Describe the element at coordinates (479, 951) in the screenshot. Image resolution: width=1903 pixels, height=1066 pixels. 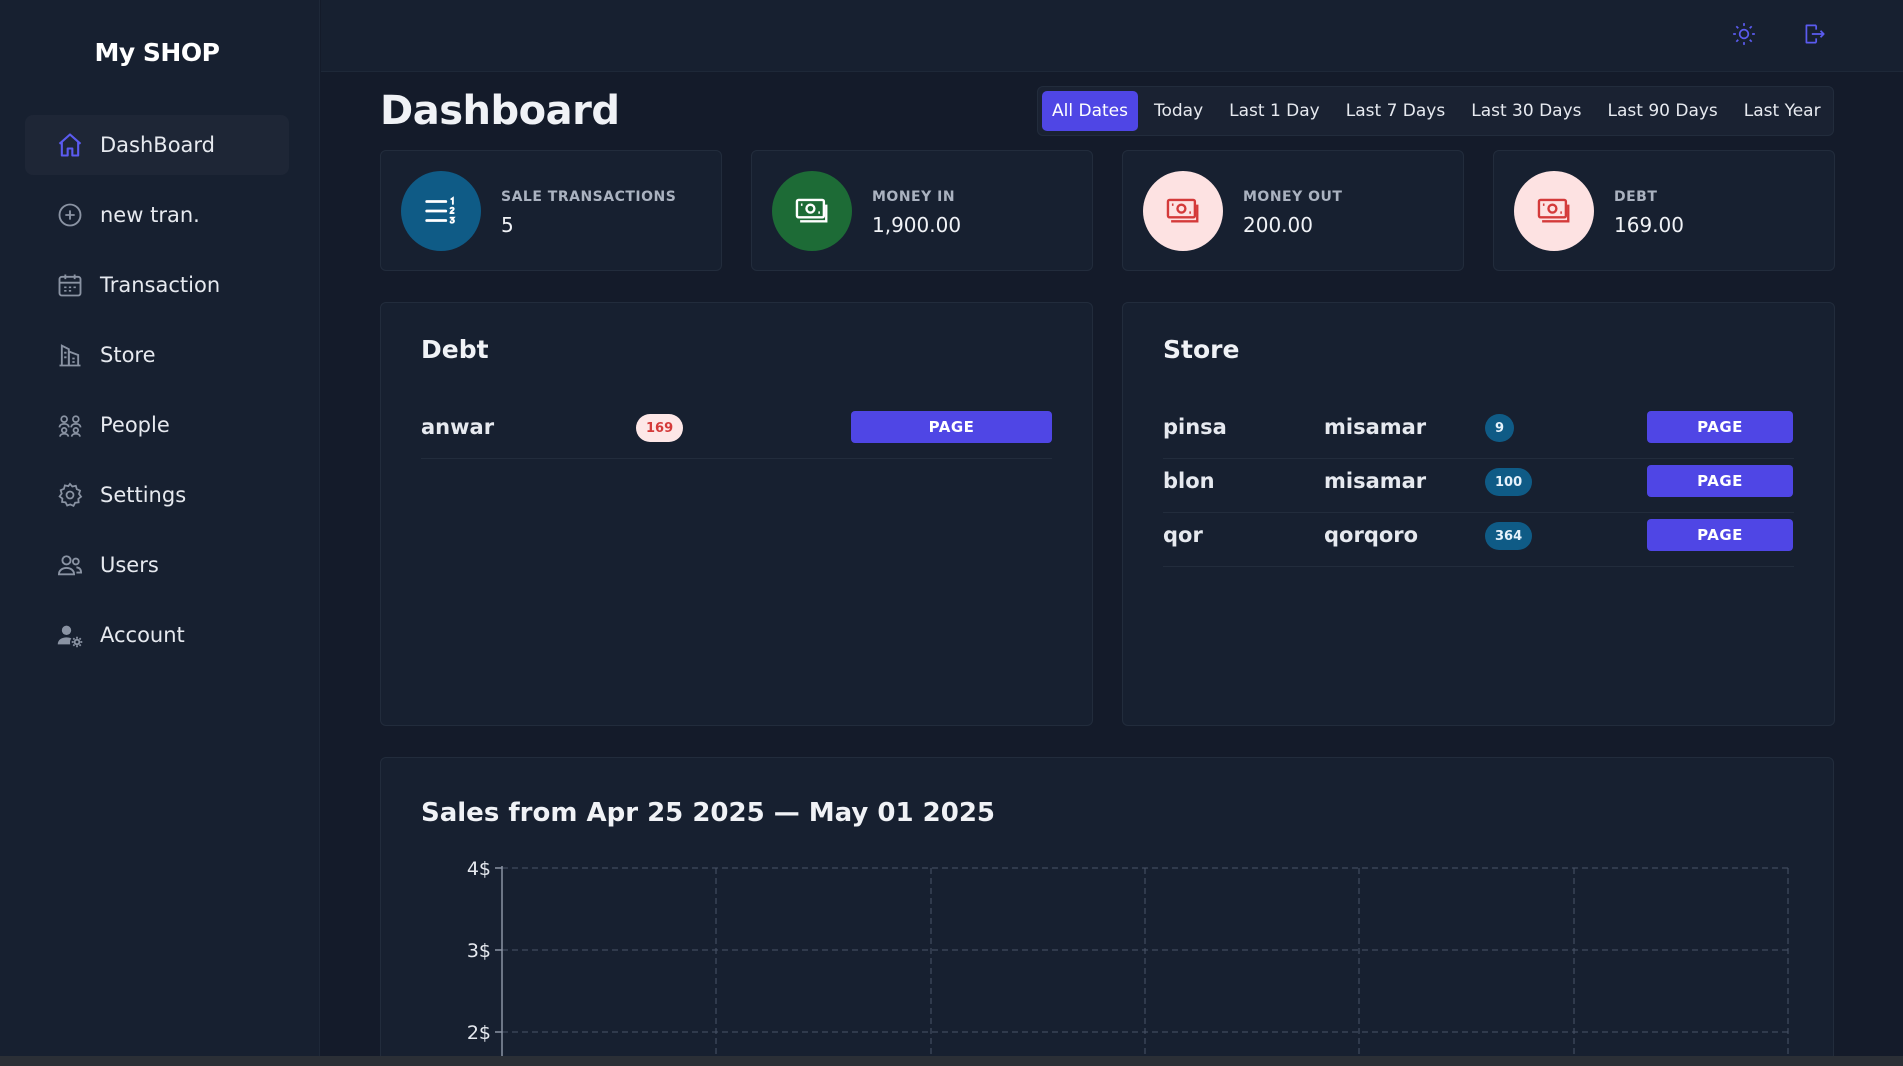
I see `y-tick-label: 3$` at that location.